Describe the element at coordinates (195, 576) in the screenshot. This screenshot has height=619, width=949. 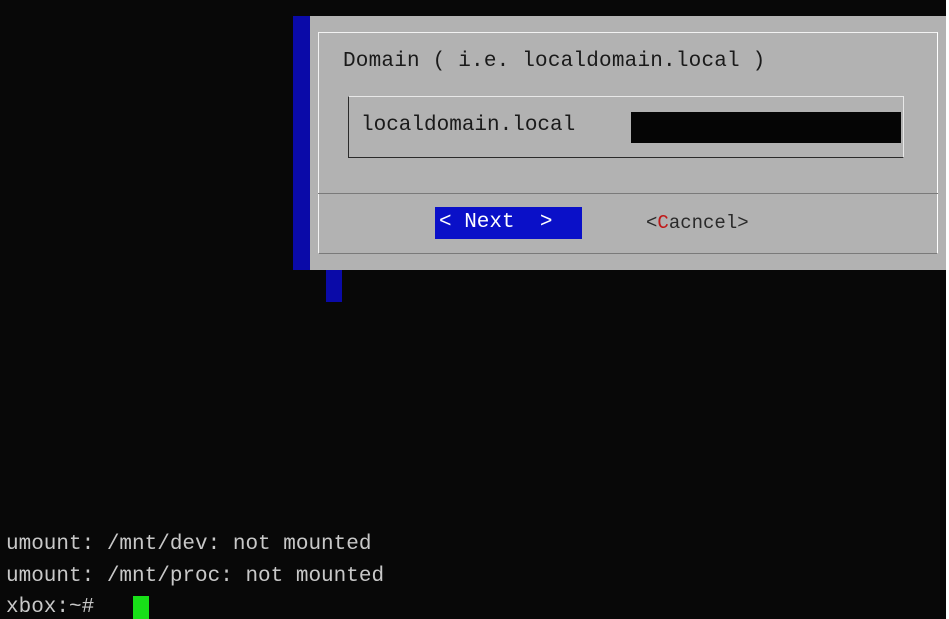
I see `terminal-line: umount: /mnt/proc: not mounted` at that location.